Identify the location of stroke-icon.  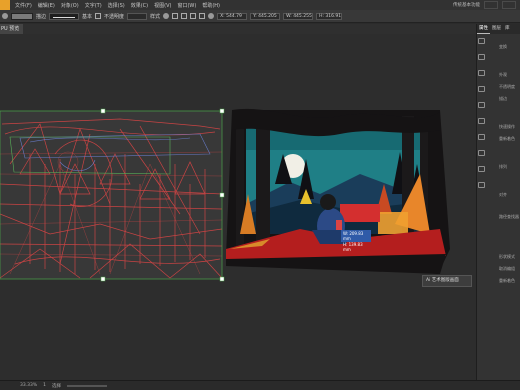
(481, 89).